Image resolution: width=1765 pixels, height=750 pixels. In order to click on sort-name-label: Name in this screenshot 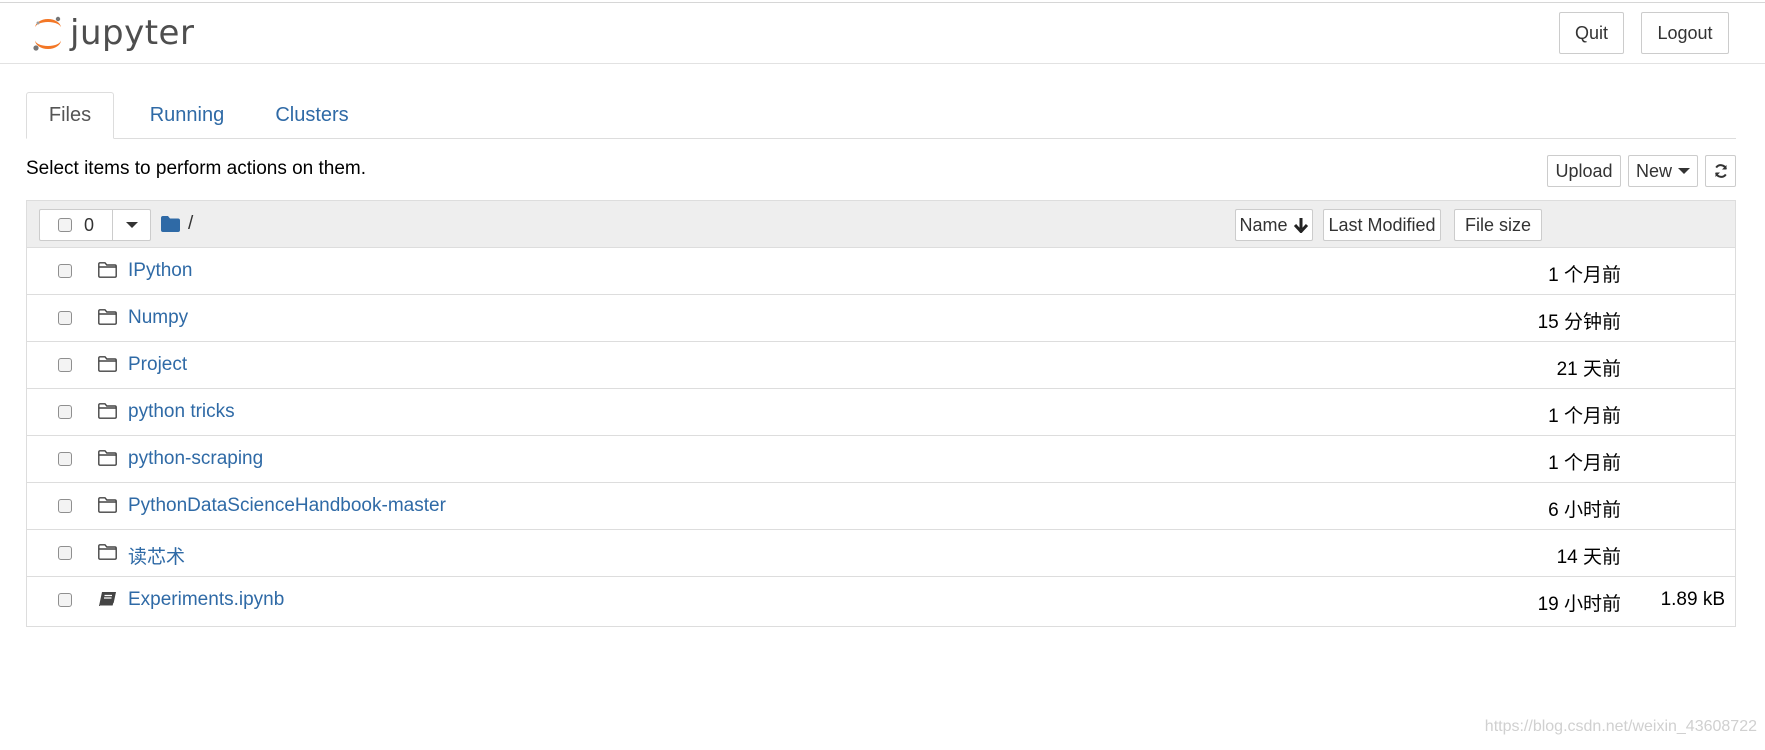, I will do `click(1263, 224)`.